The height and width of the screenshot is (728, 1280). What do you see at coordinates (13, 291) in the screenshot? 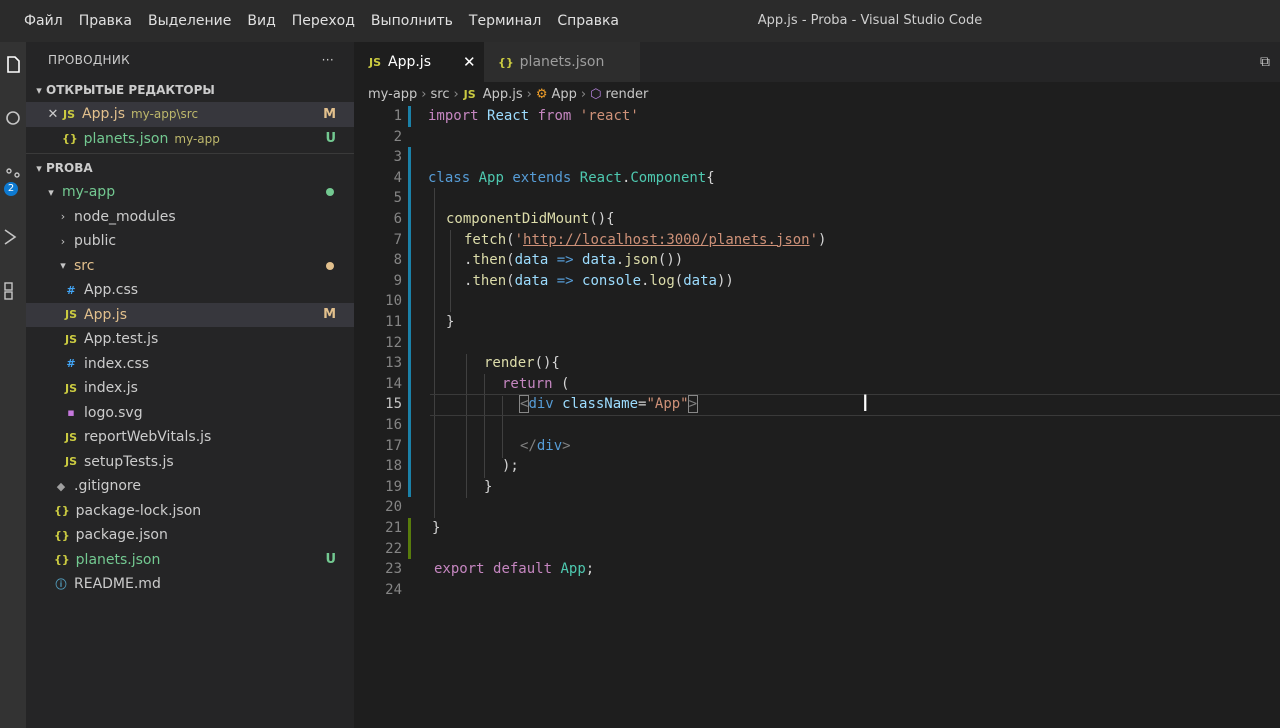
I see `extensions-icon` at bounding box center [13, 291].